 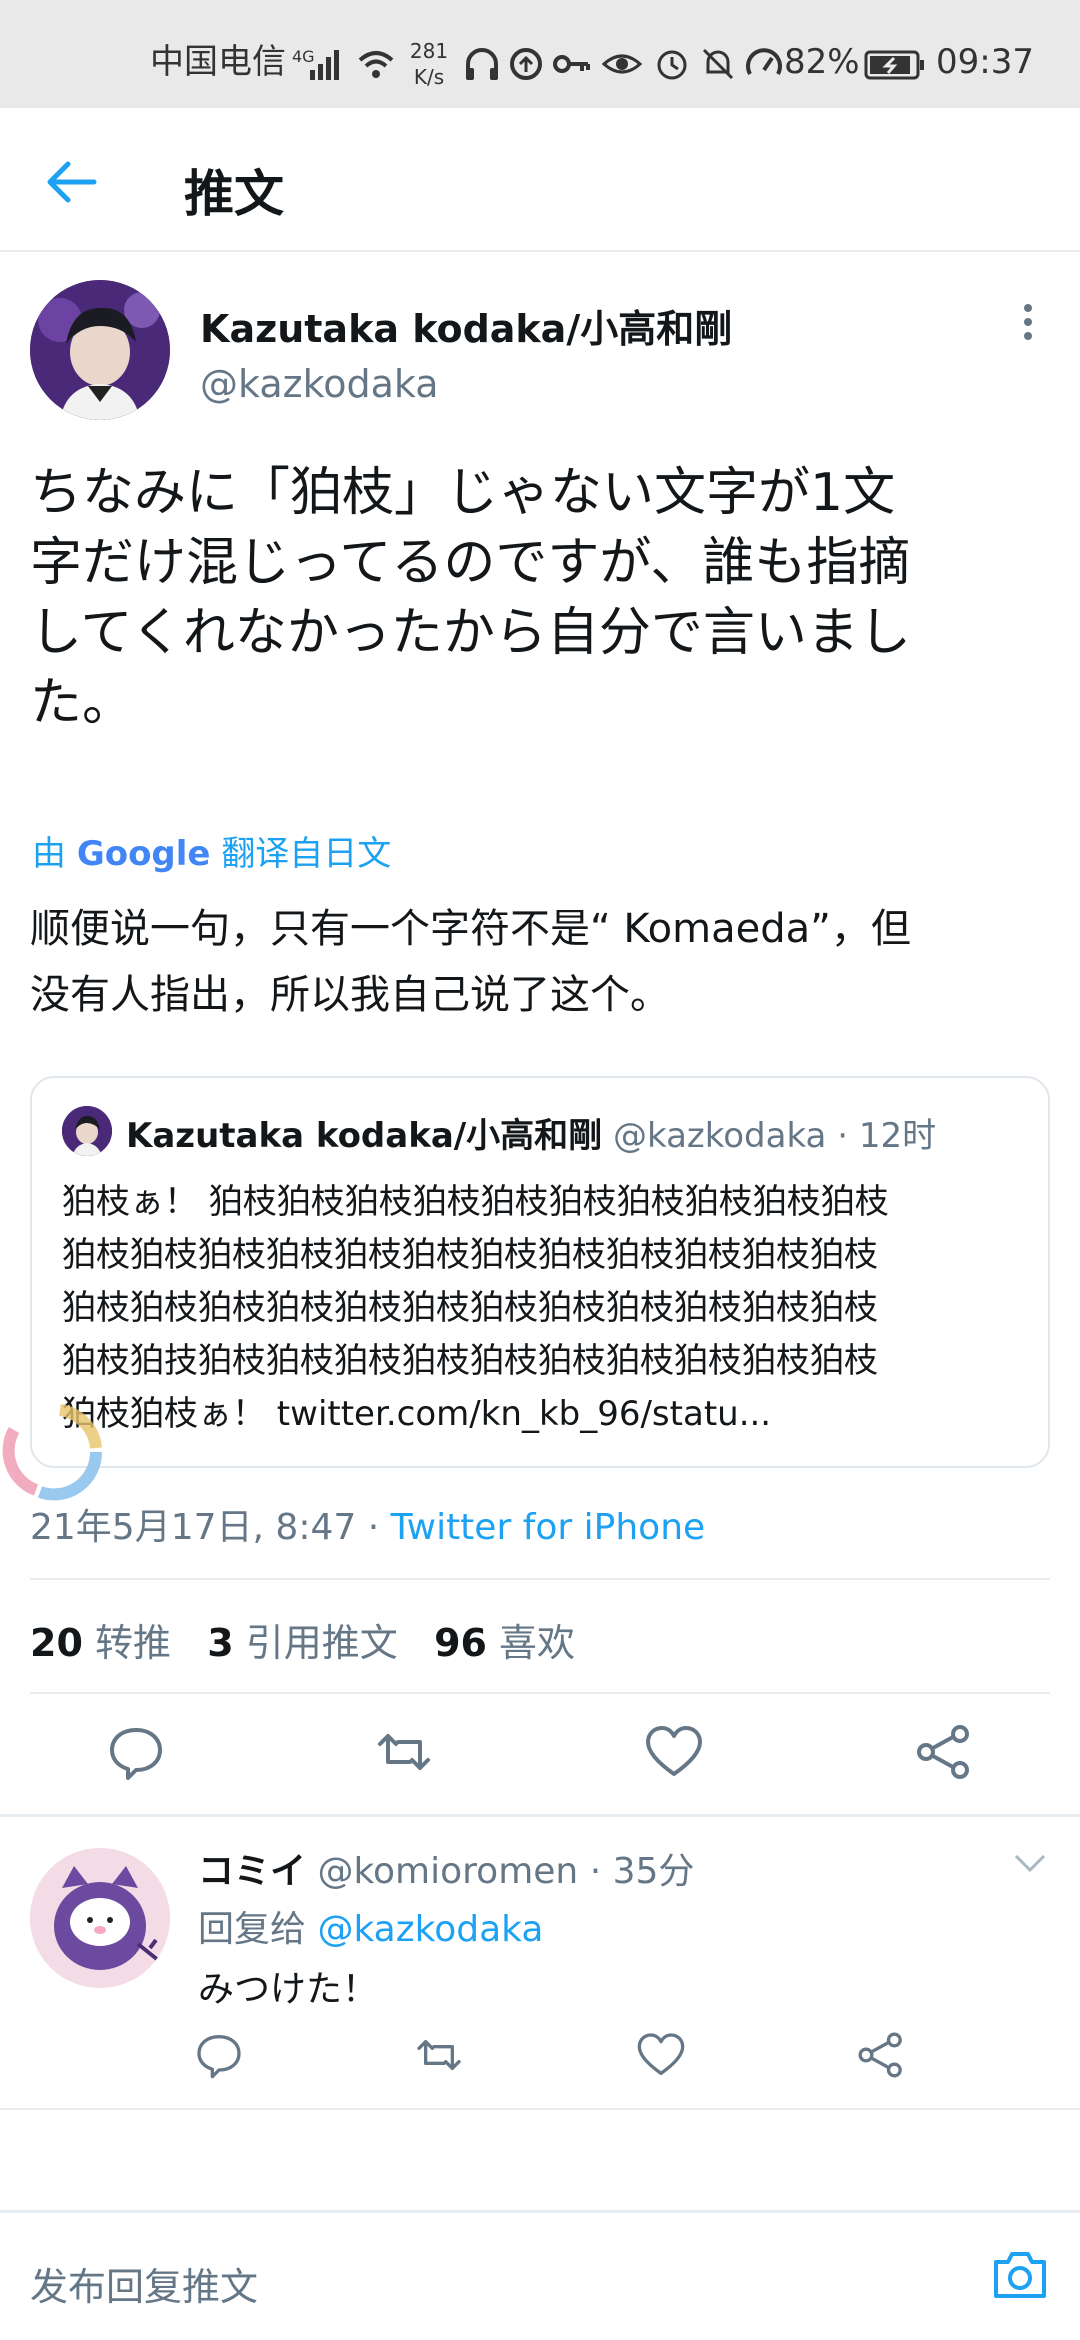 What do you see at coordinates (764, 61) in the screenshot?
I see `performance-icon` at bounding box center [764, 61].